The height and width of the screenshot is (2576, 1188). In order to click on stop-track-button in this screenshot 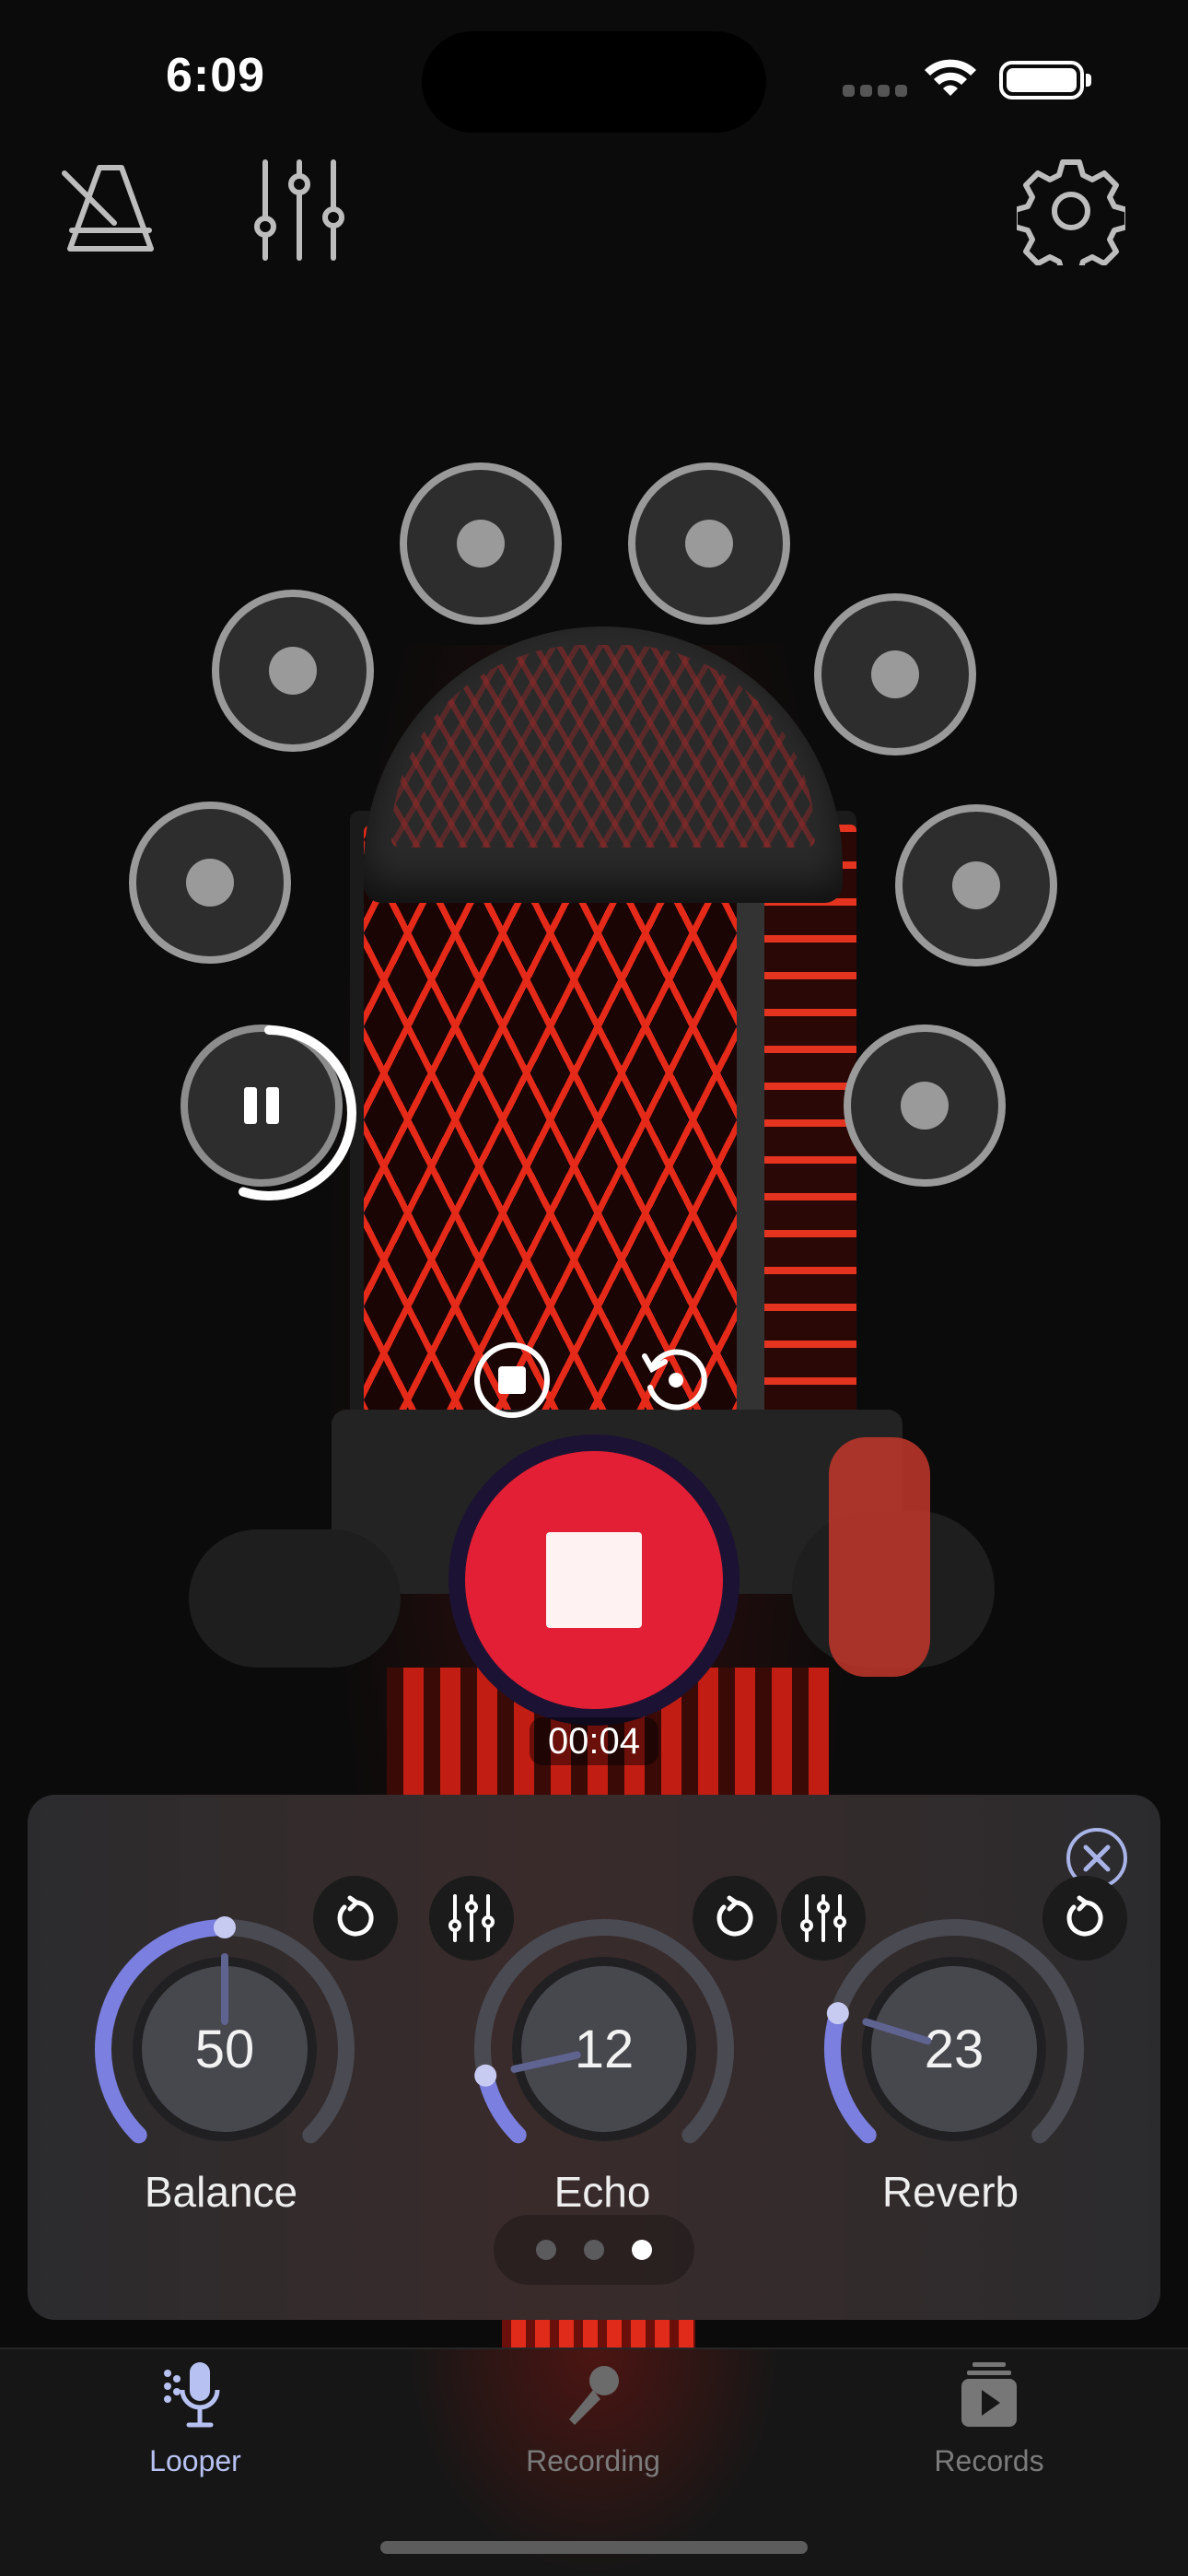, I will do `click(512, 1381)`.